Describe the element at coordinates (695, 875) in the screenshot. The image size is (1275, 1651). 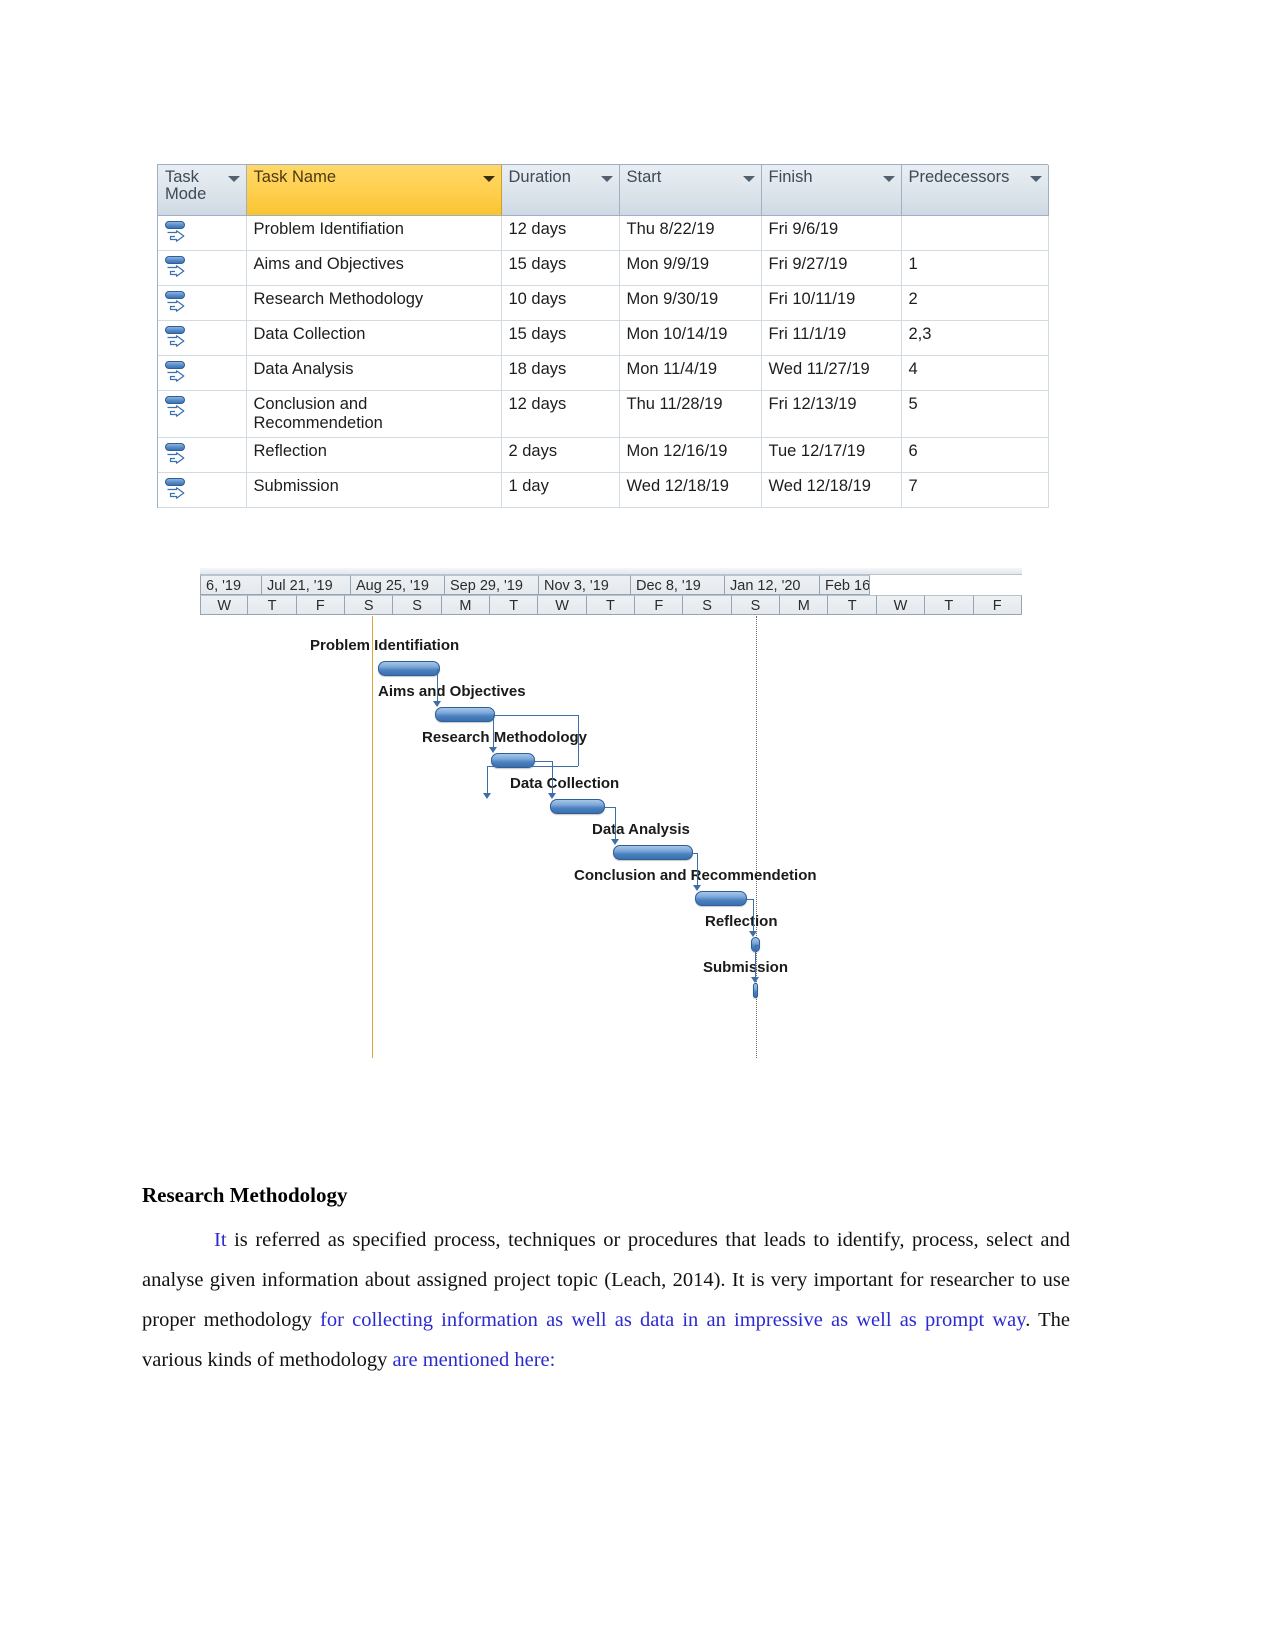
I see `gantt-bar-label: Conclusion and Recommendetion` at that location.